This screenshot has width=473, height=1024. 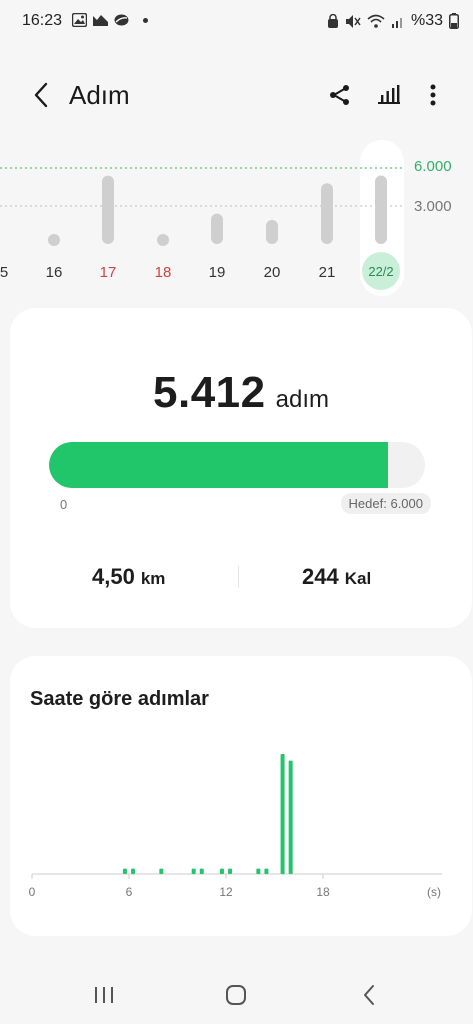 What do you see at coordinates (272, 272) in the screenshot?
I see `day-label: 20` at bounding box center [272, 272].